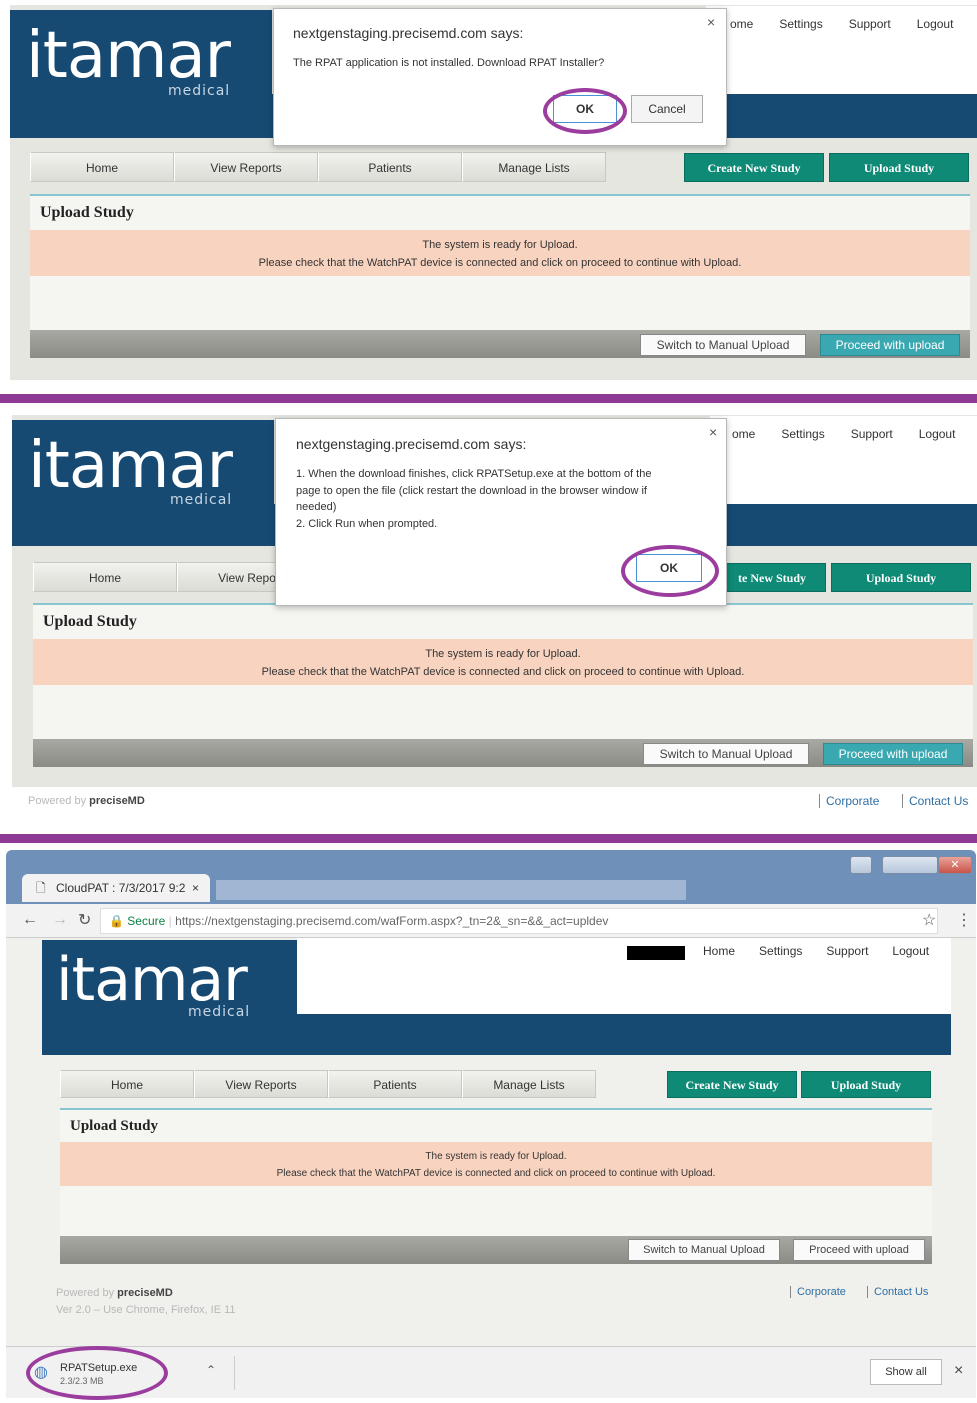 The width and height of the screenshot is (977, 1403). Describe the element at coordinates (451, 890) in the screenshot. I see `faded-tab-strip` at that location.